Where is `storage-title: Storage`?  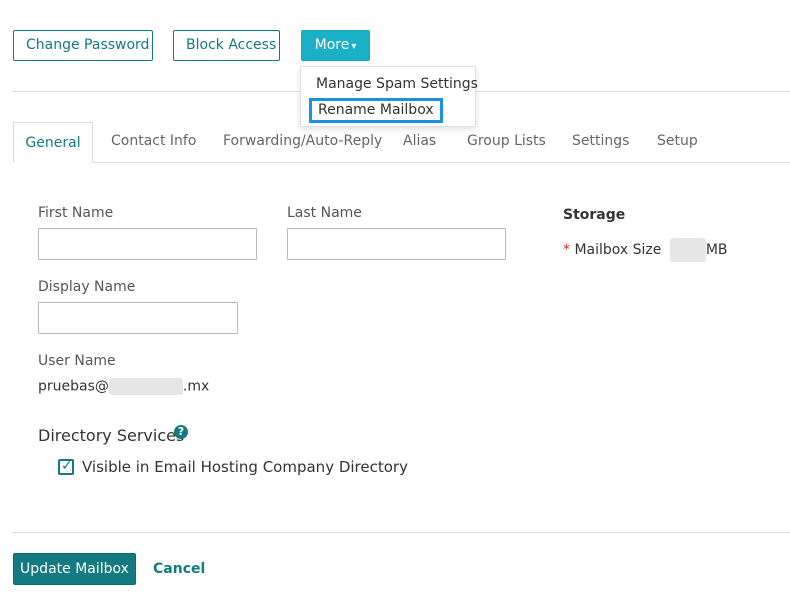
storage-title: Storage is located at coordinates (594, 215).